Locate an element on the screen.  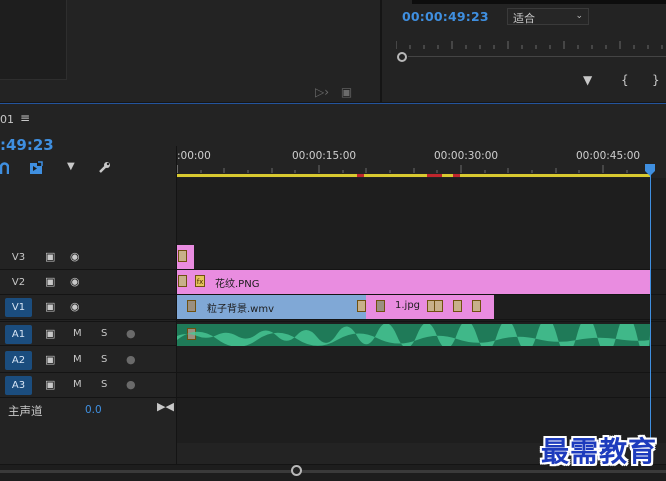
chevron-down-icon: ⌄ is located at coordinates (579, 16).